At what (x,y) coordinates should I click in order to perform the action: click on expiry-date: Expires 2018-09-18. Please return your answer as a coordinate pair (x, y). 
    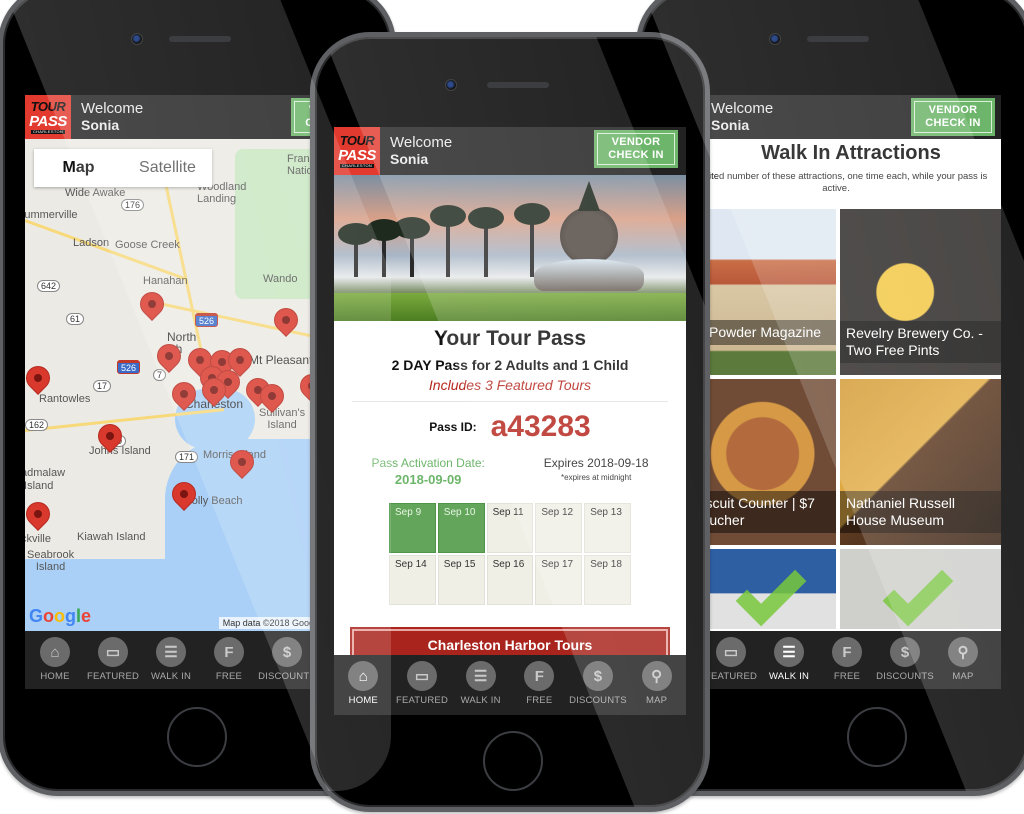
    Looking at the image, I should click on (596, 463).